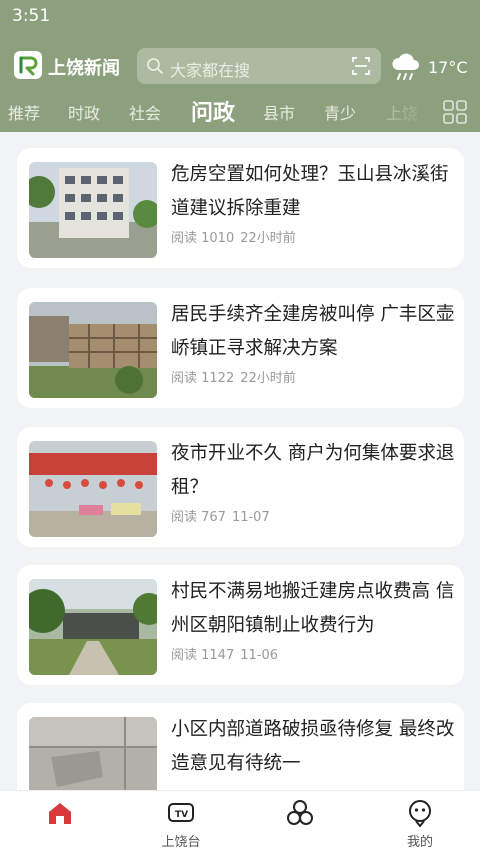 This screenshot has height=853, width=480. Describe the element at coordinates (145, 112) in the screenshot. I see `tab-society: 社会` at that location.